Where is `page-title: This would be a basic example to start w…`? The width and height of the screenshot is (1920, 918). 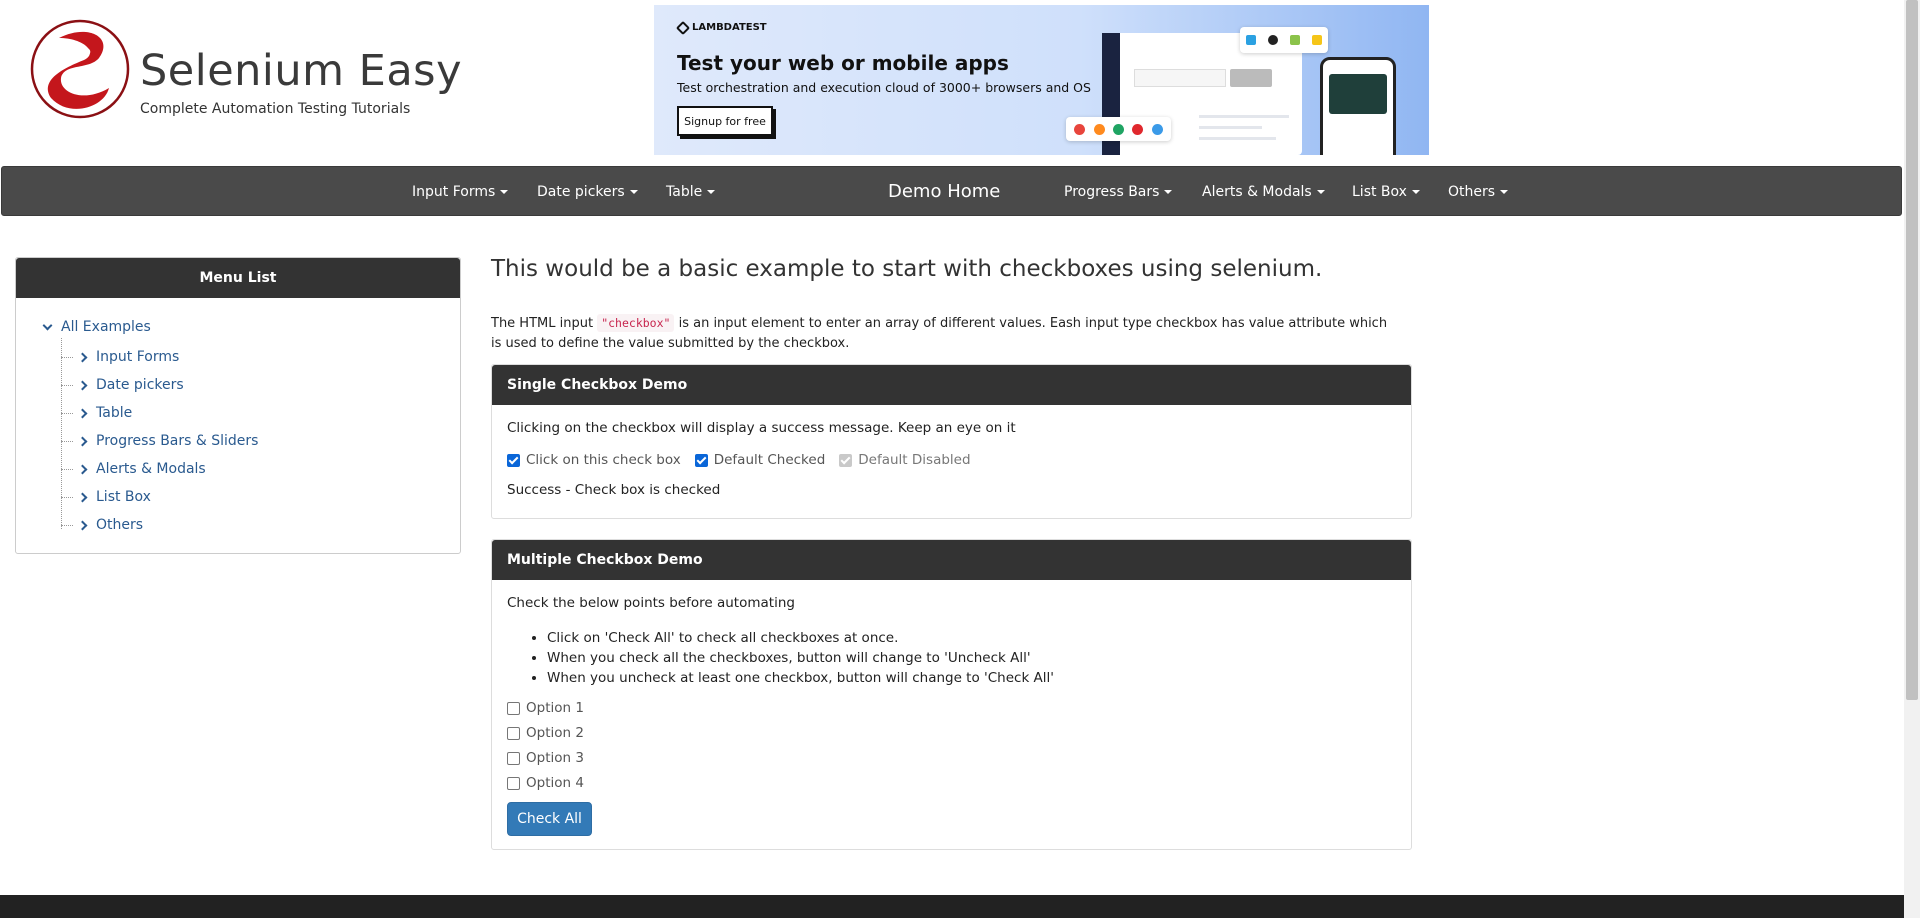
page-title: This would be a basic example to start w… is located at coordinates (907, 269).